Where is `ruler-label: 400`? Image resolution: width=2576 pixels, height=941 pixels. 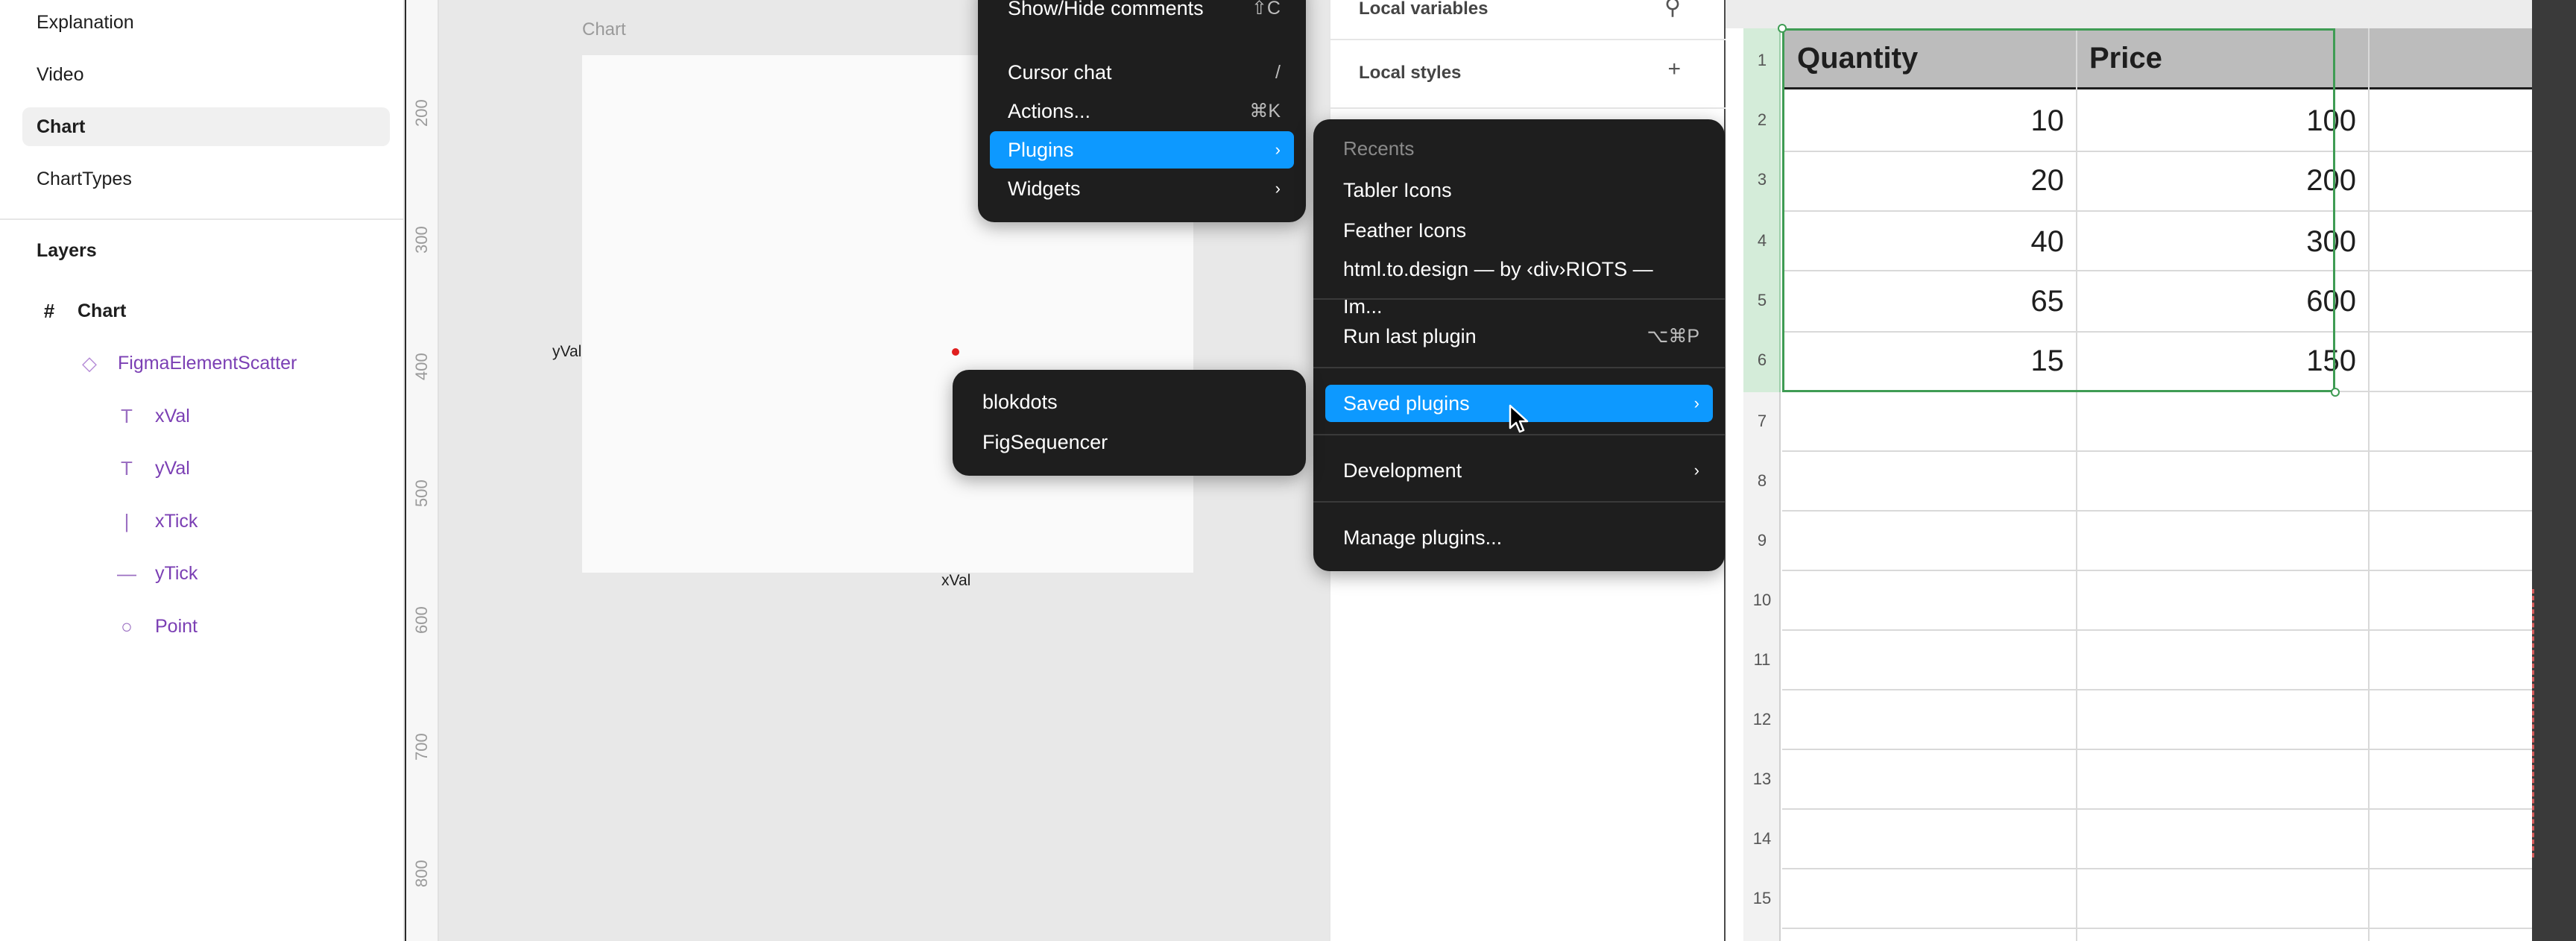 ruler-label: 400 is located at coordinates (422, 366).